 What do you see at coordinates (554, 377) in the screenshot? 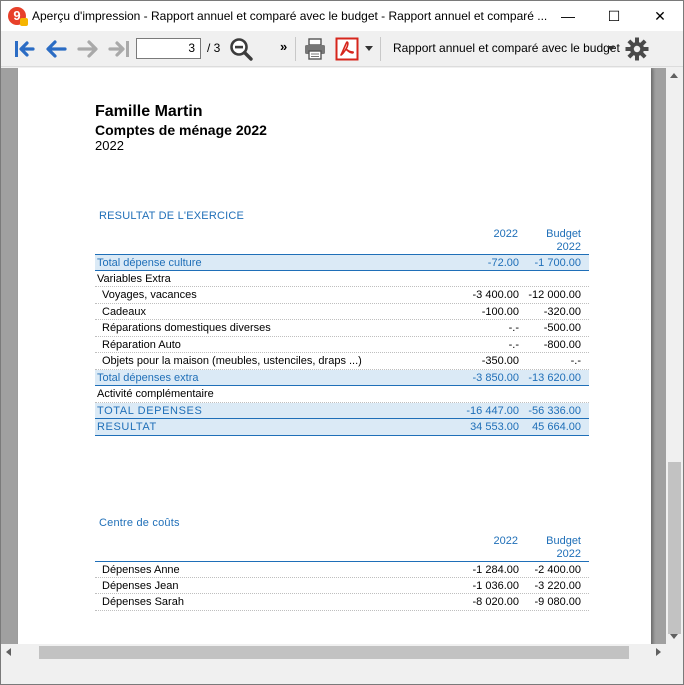
I see `row-value-budget: -13 620.00` at bounding box center [554, 377].